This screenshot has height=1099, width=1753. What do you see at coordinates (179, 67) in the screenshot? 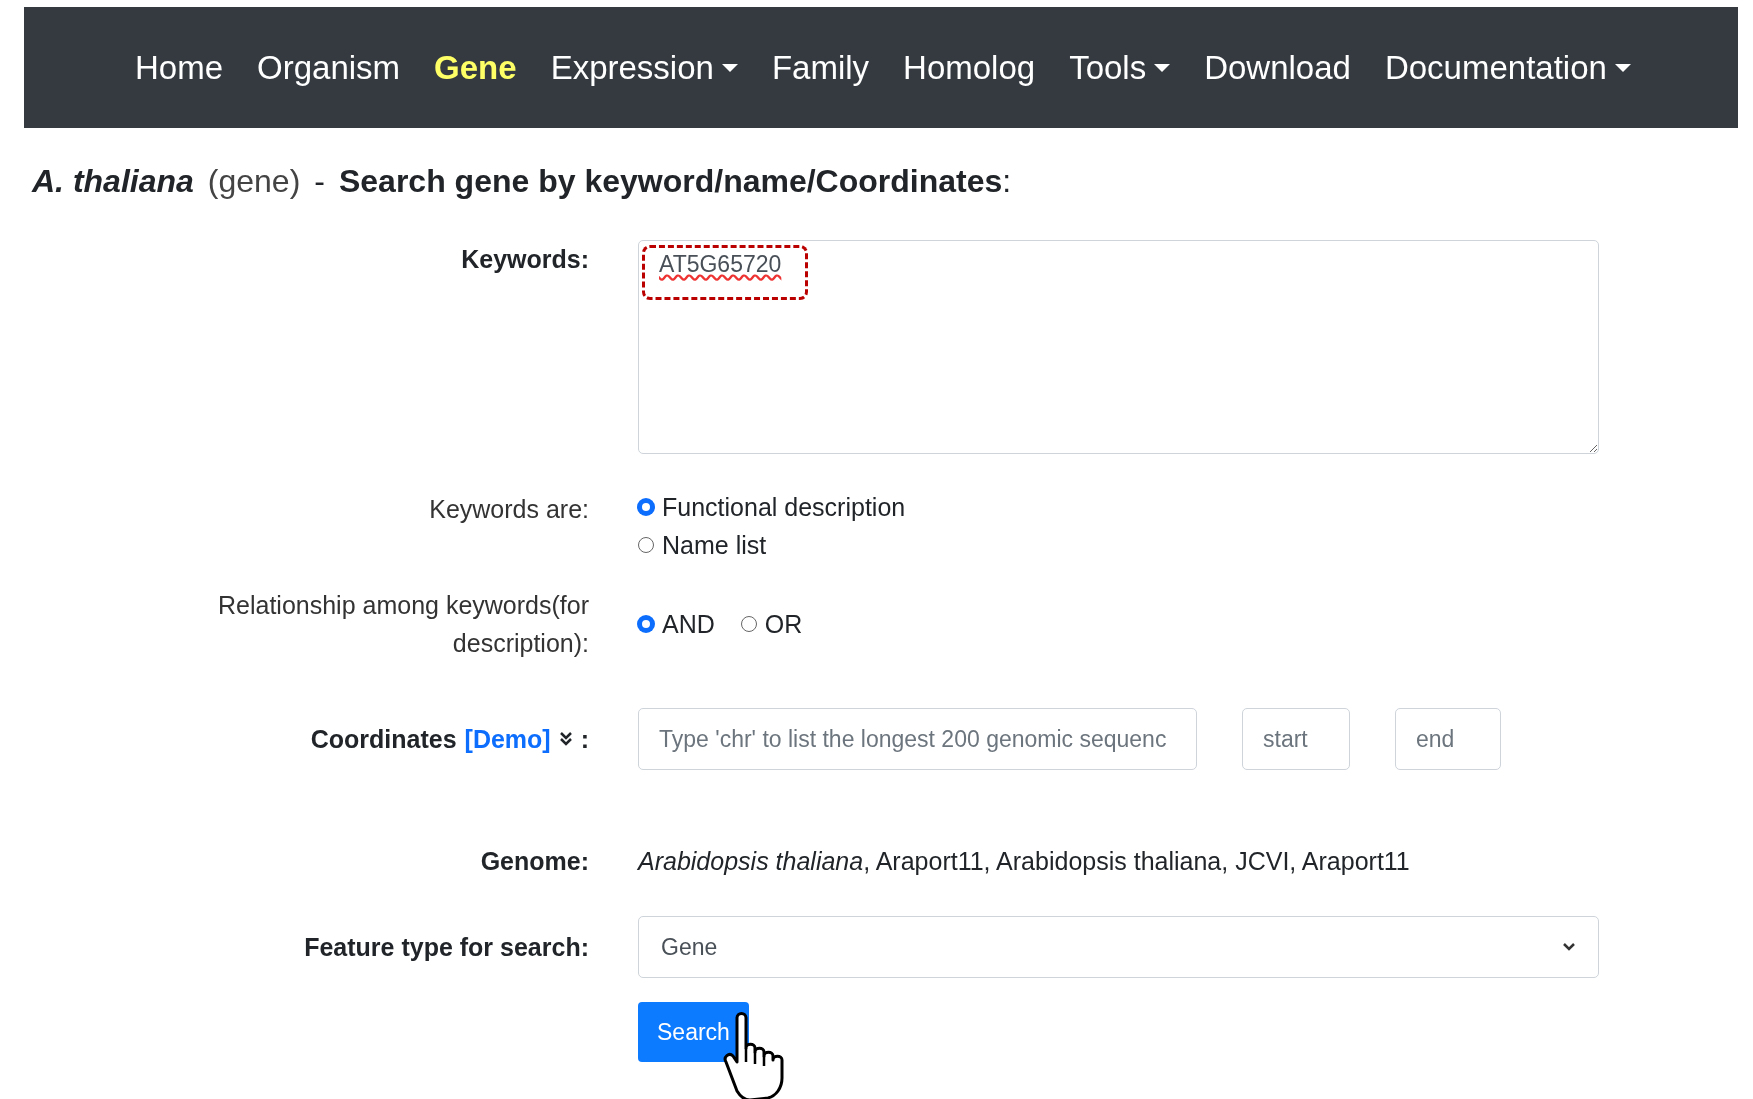
I see `nav-link: Home` at bounding box center [179, 67].